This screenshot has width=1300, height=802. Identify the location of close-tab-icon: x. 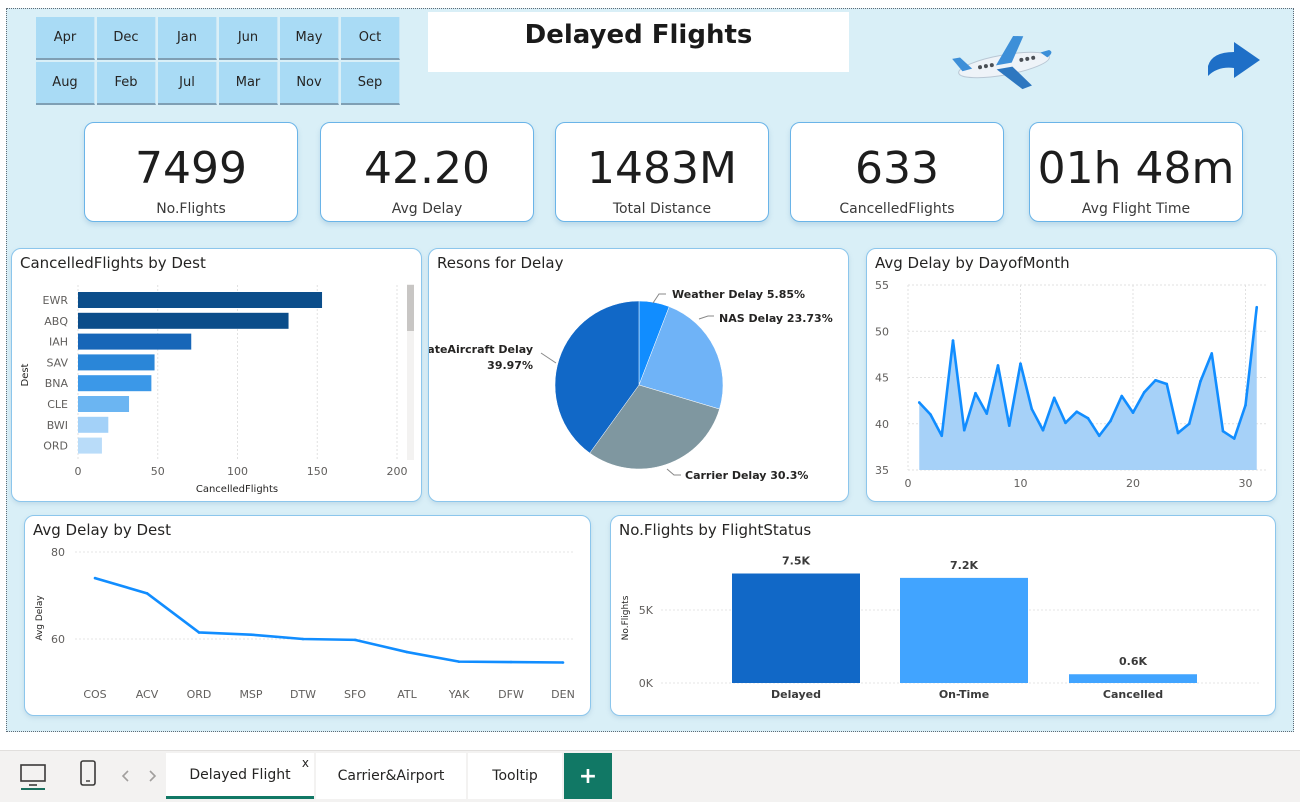
(305, 763).